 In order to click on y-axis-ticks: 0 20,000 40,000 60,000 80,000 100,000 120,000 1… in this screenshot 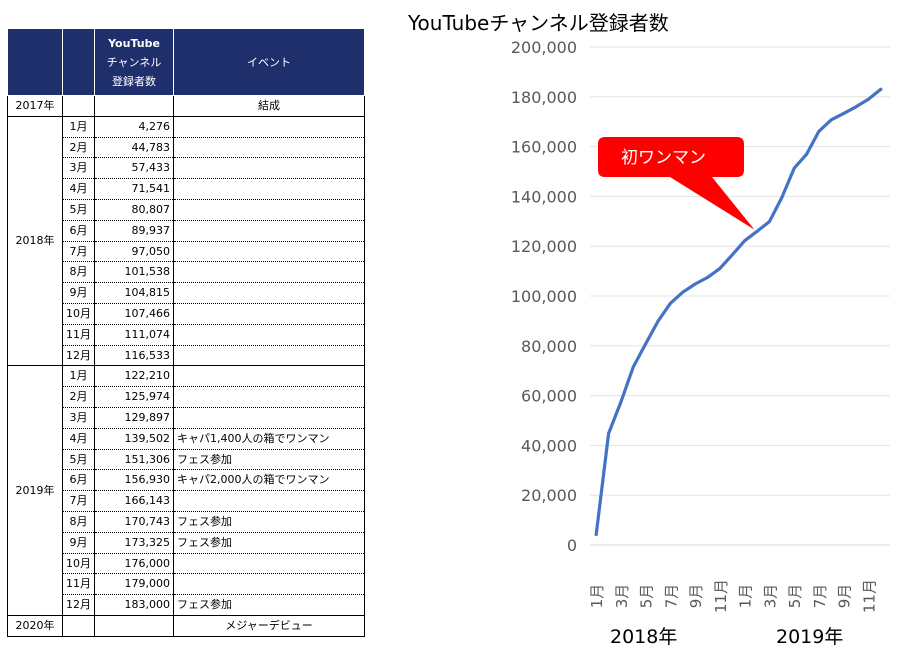, I will do `click(544, 296)`.